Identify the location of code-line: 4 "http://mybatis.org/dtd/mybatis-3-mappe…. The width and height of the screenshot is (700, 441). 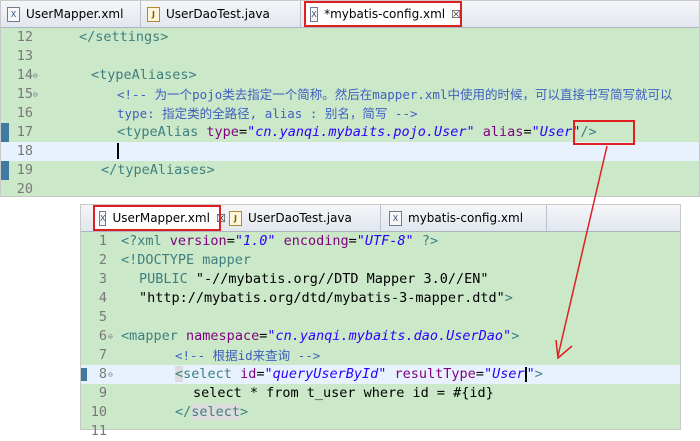
(305, 298).